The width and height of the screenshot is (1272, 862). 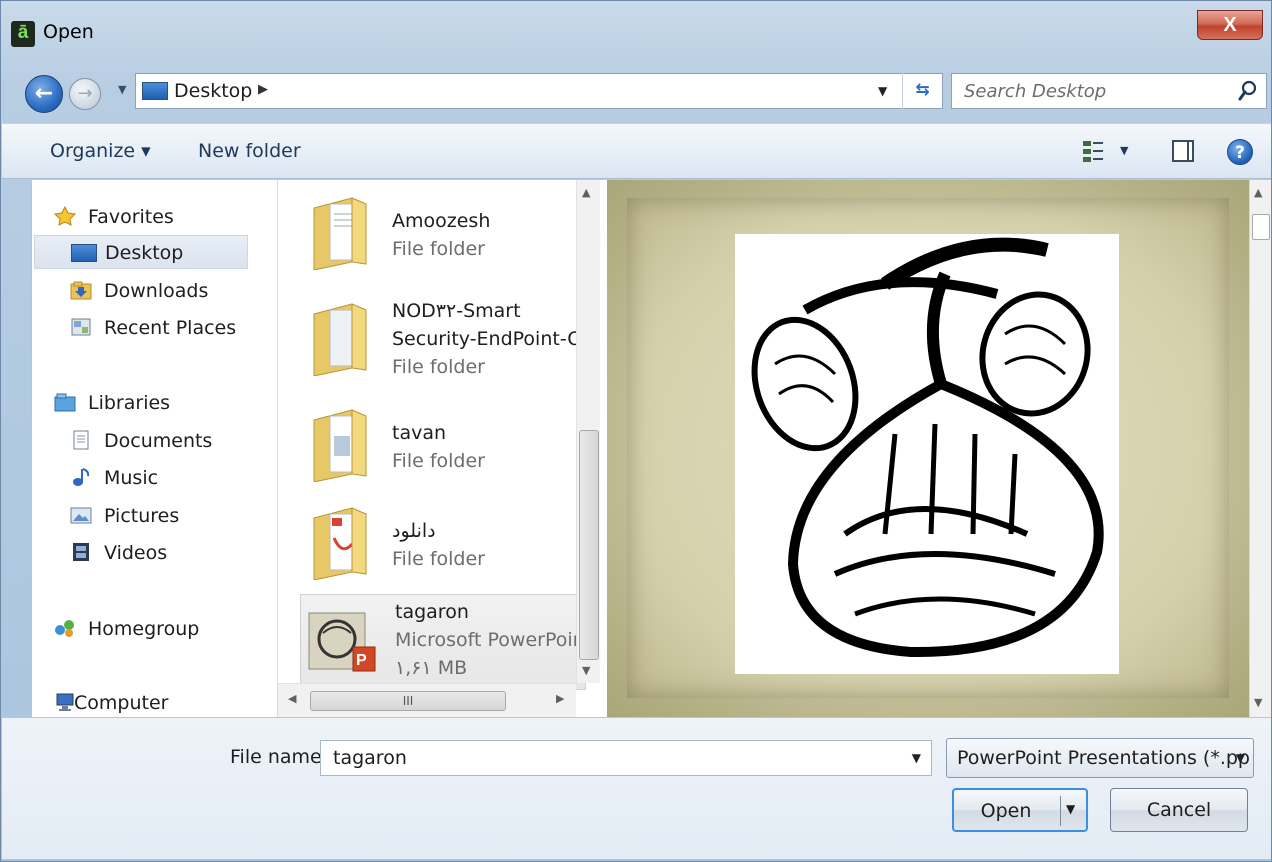 I want to click on file-type: Microsoft PowerPoint, so click(x=494, y=640).